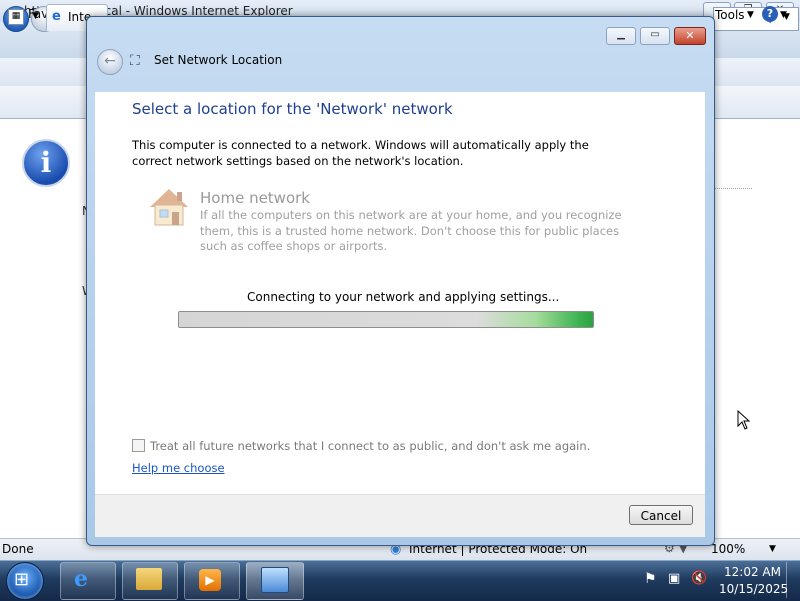  What do you see at coordinates (169, 207) in the screenshot?
I see `home-network-house-icon` at bounding box center [169, 207].